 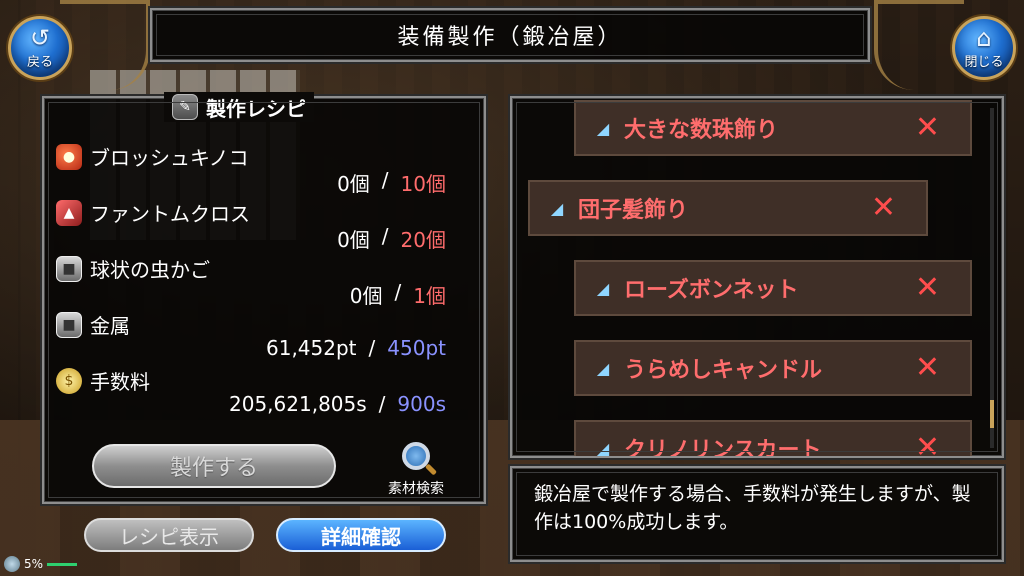 What do you see at coordinates (185, 107) in the screenshot?
I see `recipe-icon: ✎` at bounding box center [185, 107].